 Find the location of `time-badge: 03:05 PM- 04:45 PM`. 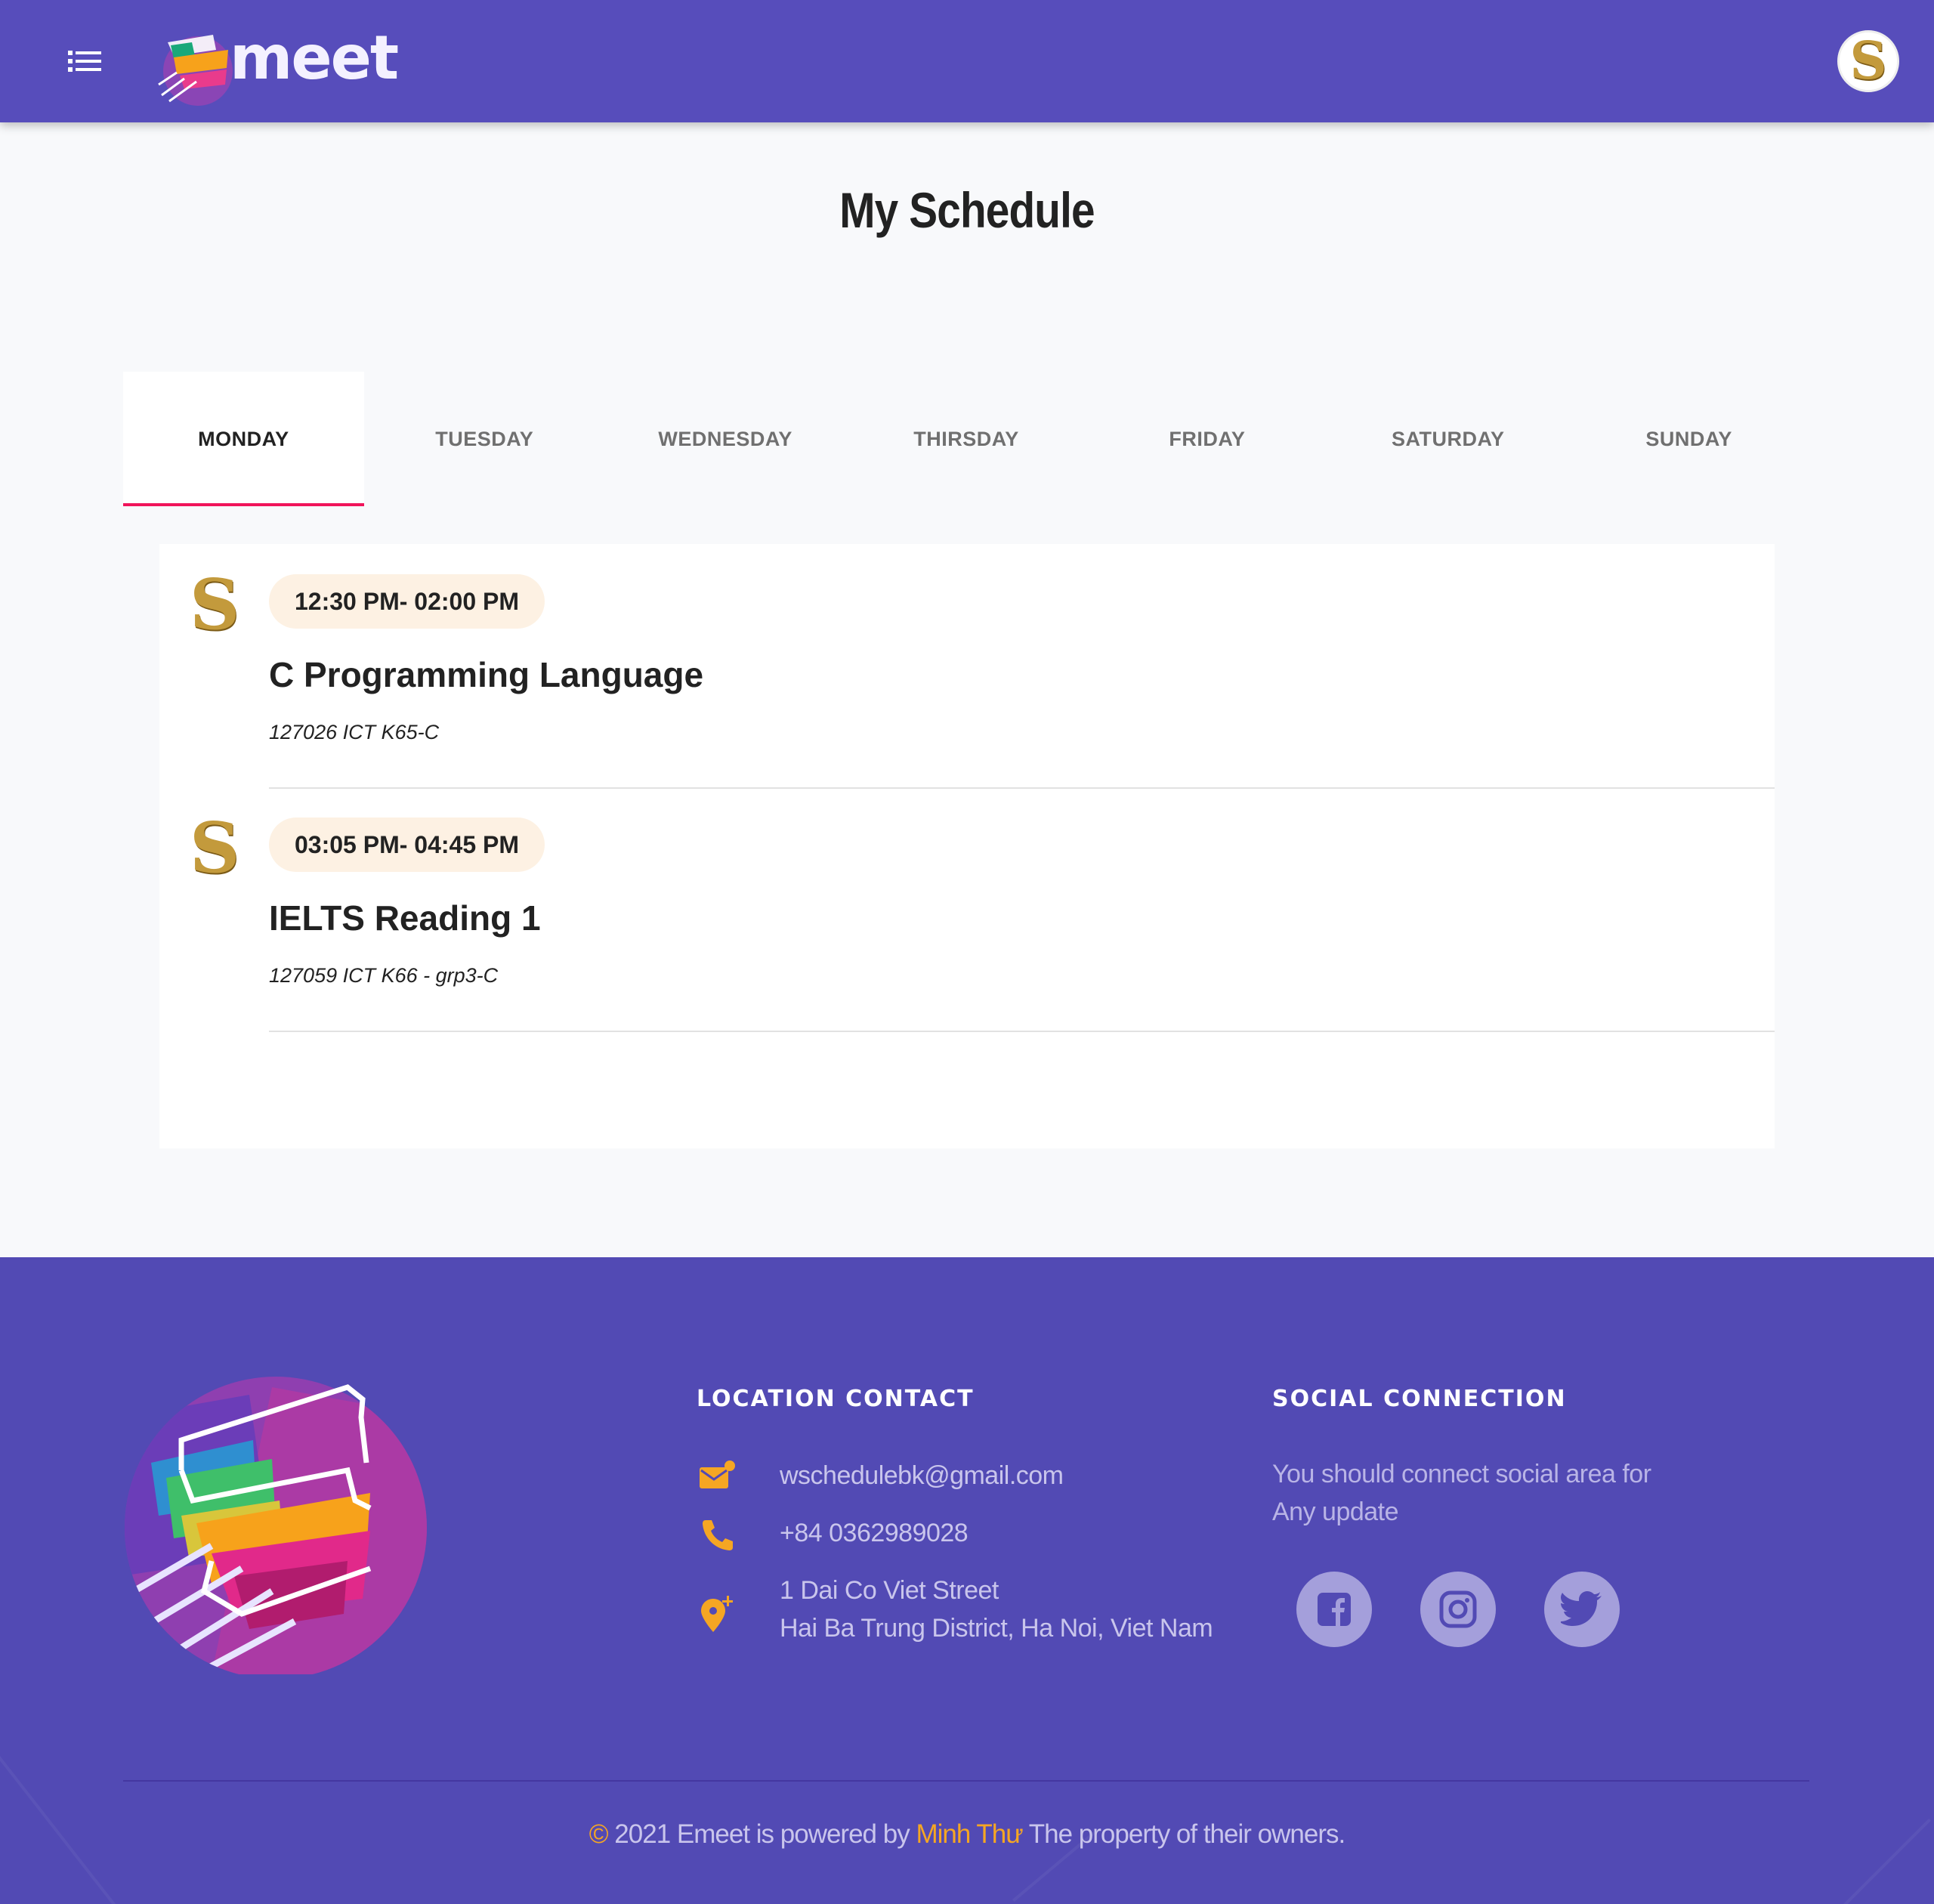

time-badge: 03:05 PM- 04:45 PM is located at coordinates (407, 845).